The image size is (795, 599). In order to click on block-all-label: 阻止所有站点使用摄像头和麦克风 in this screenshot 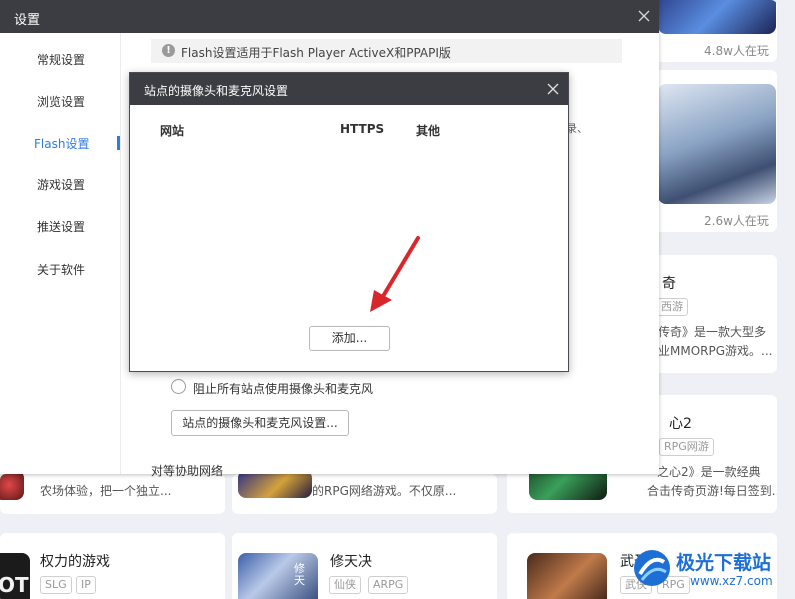, I will do `click(283, 388)`.